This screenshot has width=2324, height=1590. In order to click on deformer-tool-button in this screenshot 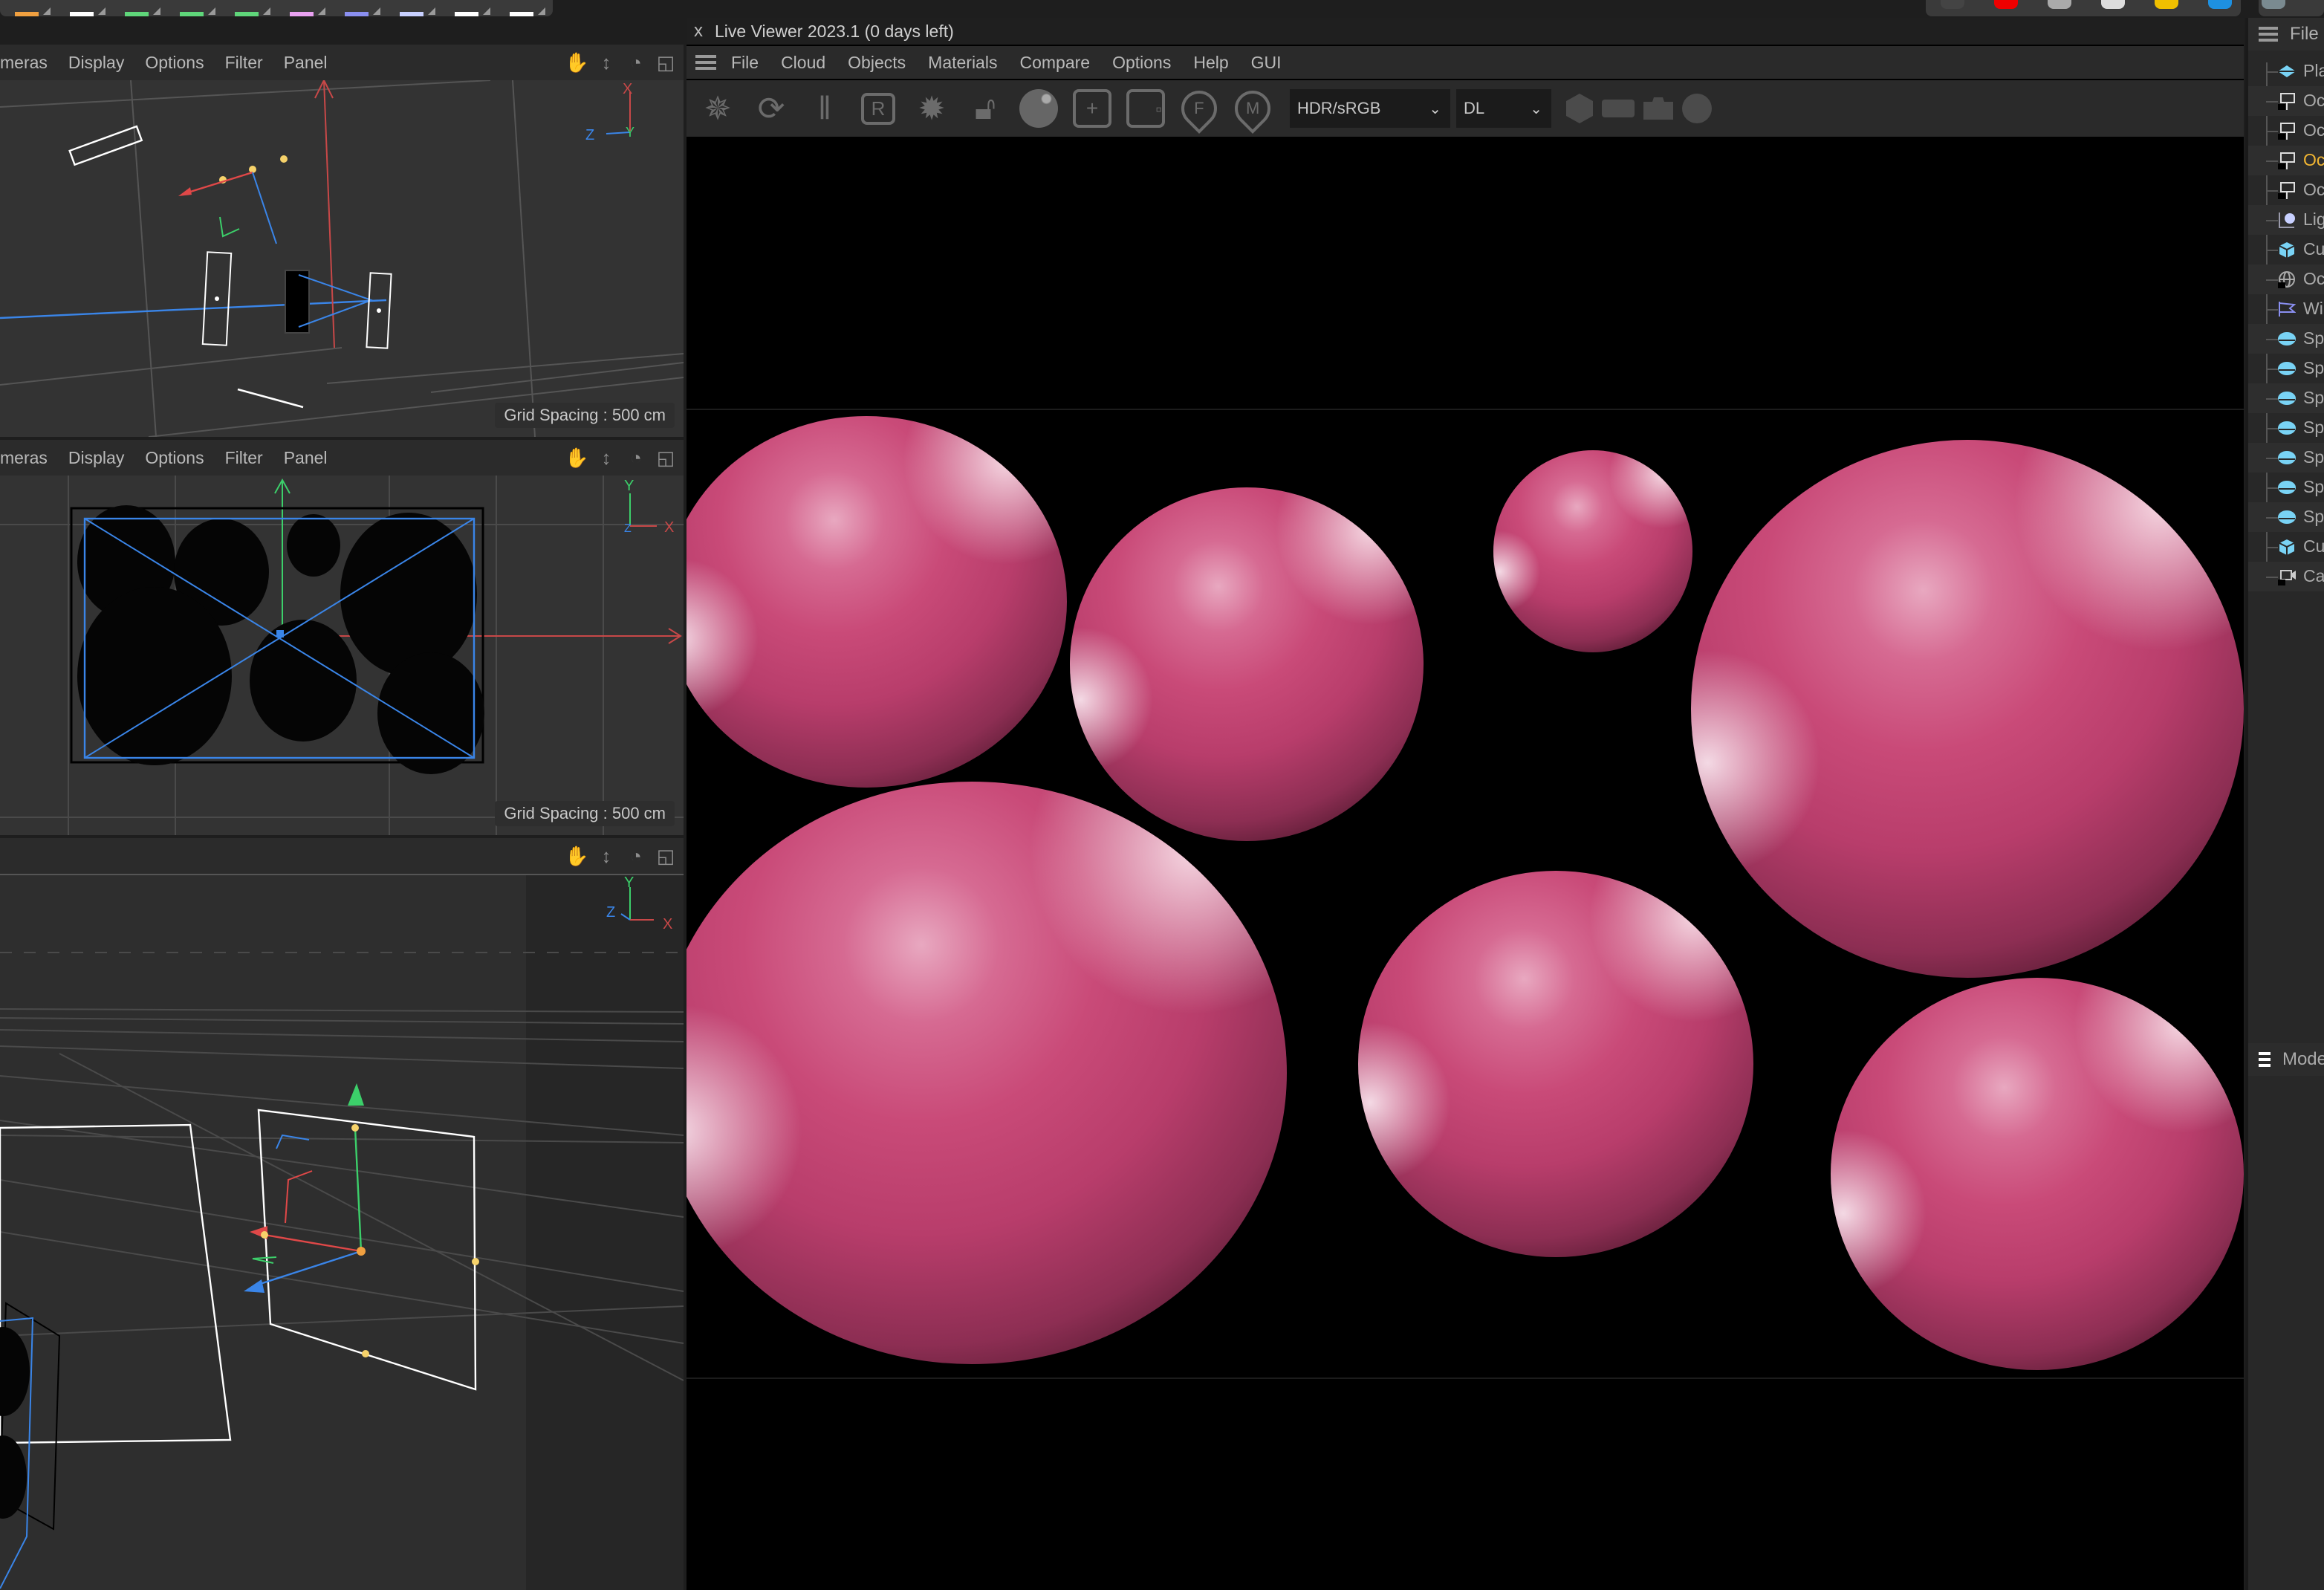, I will do `click(301, 8)`.